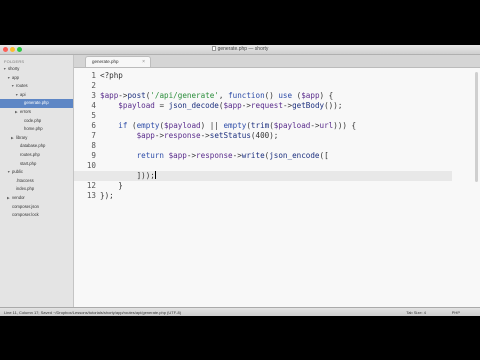 This screenshot has height=360, width=480. What do you see at coordinates (36, 112) in the screenshot?
I see `sidebar-item-errors: ▶ errors` at bounding box center [36, 112].